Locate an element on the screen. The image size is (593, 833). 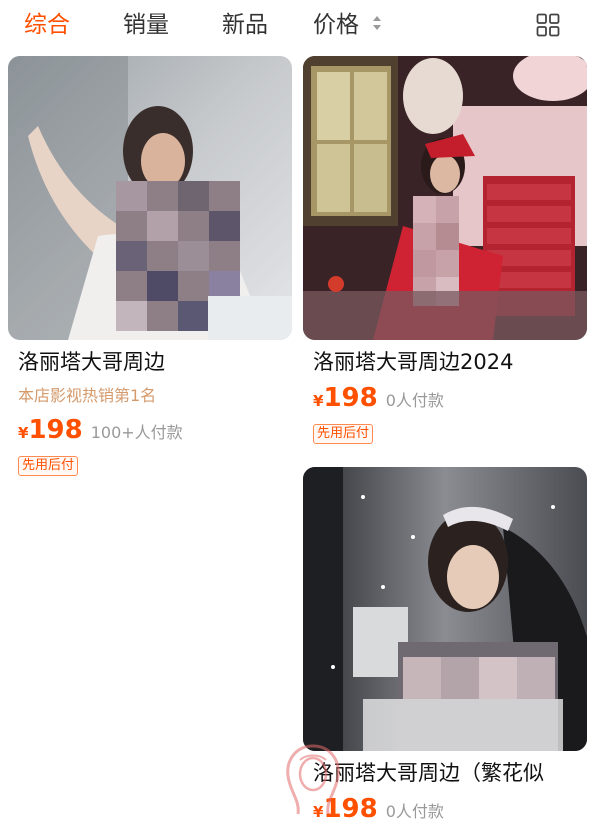
price-row: ¥198 100+人付款 is located at coordinates (100, 431).